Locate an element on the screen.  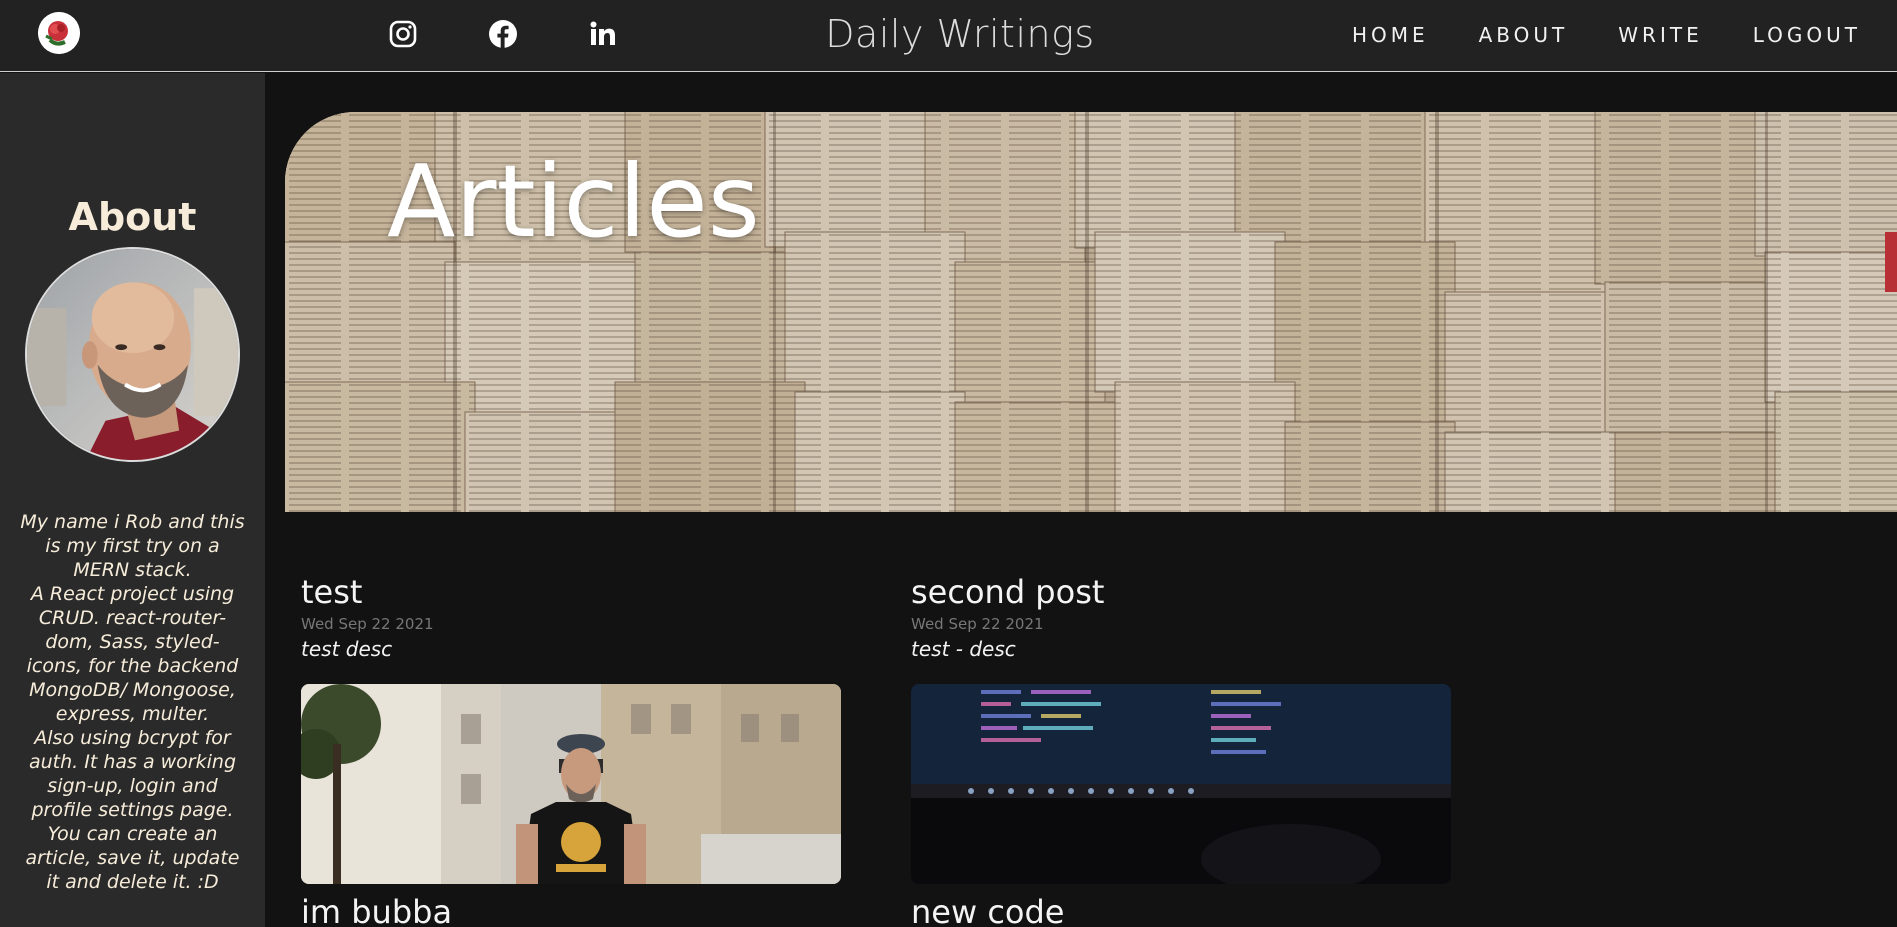
main-nav: HOME ABOUT WRITE LOGOUT is located at coordinates (1581, 35).